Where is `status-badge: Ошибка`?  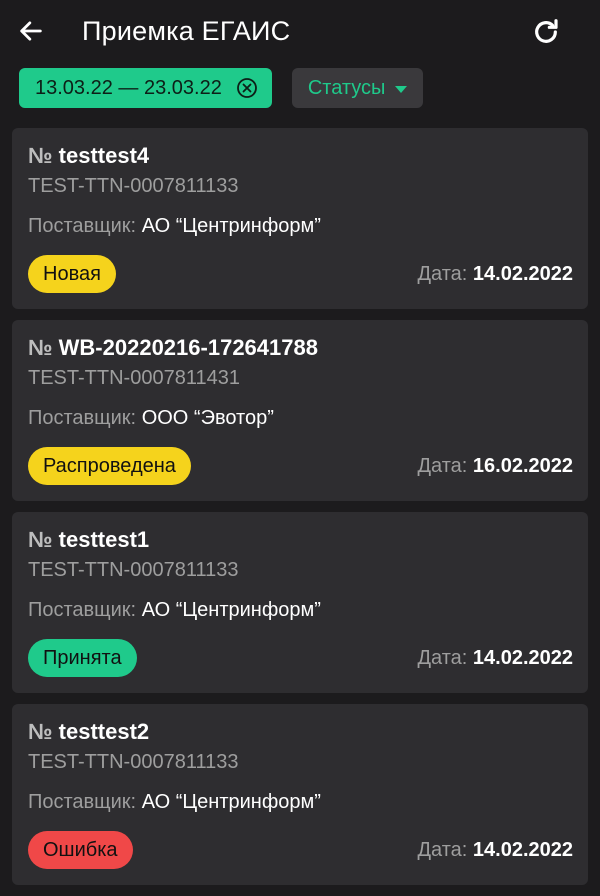
status-badge: Ошибка is located at coordinates (80, 850).